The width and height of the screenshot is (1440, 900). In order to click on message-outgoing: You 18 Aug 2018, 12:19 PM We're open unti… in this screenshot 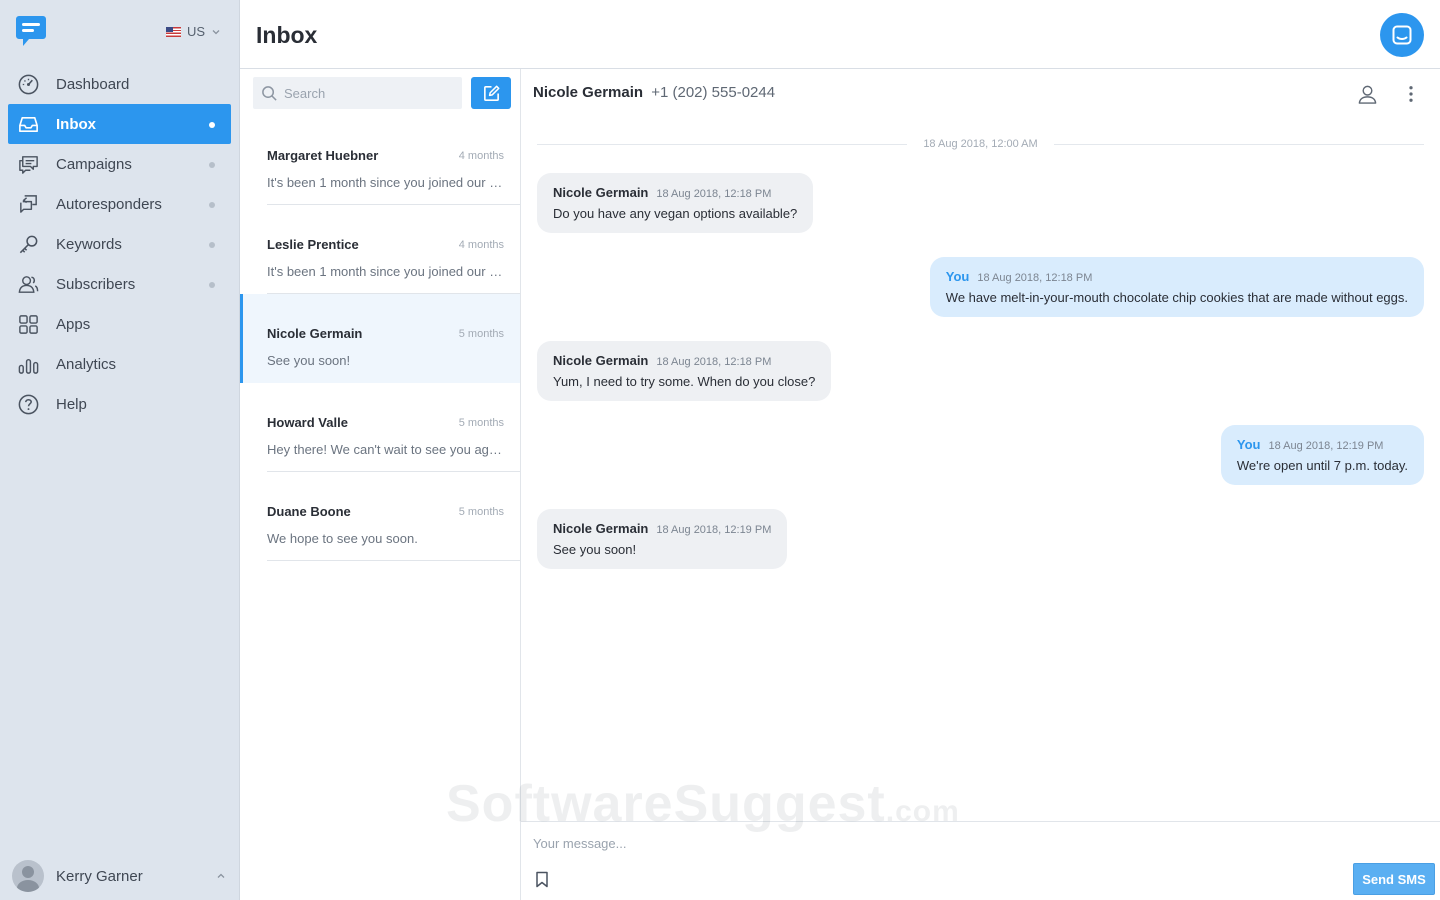, I will do `click(1322, 455)`.